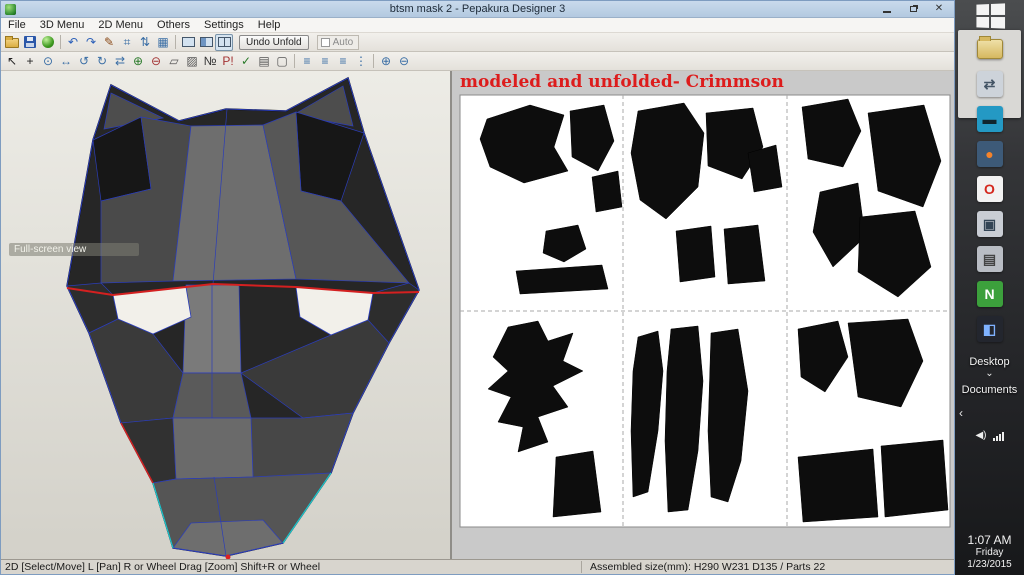  What do you see at coordinates (477, 42) in the screenshot?
I see `toolbar-main: ↶ ↷ ✎ ⌗ ⇅ ▦ Undo Unfold Auto` at bounding box center [477, 42].